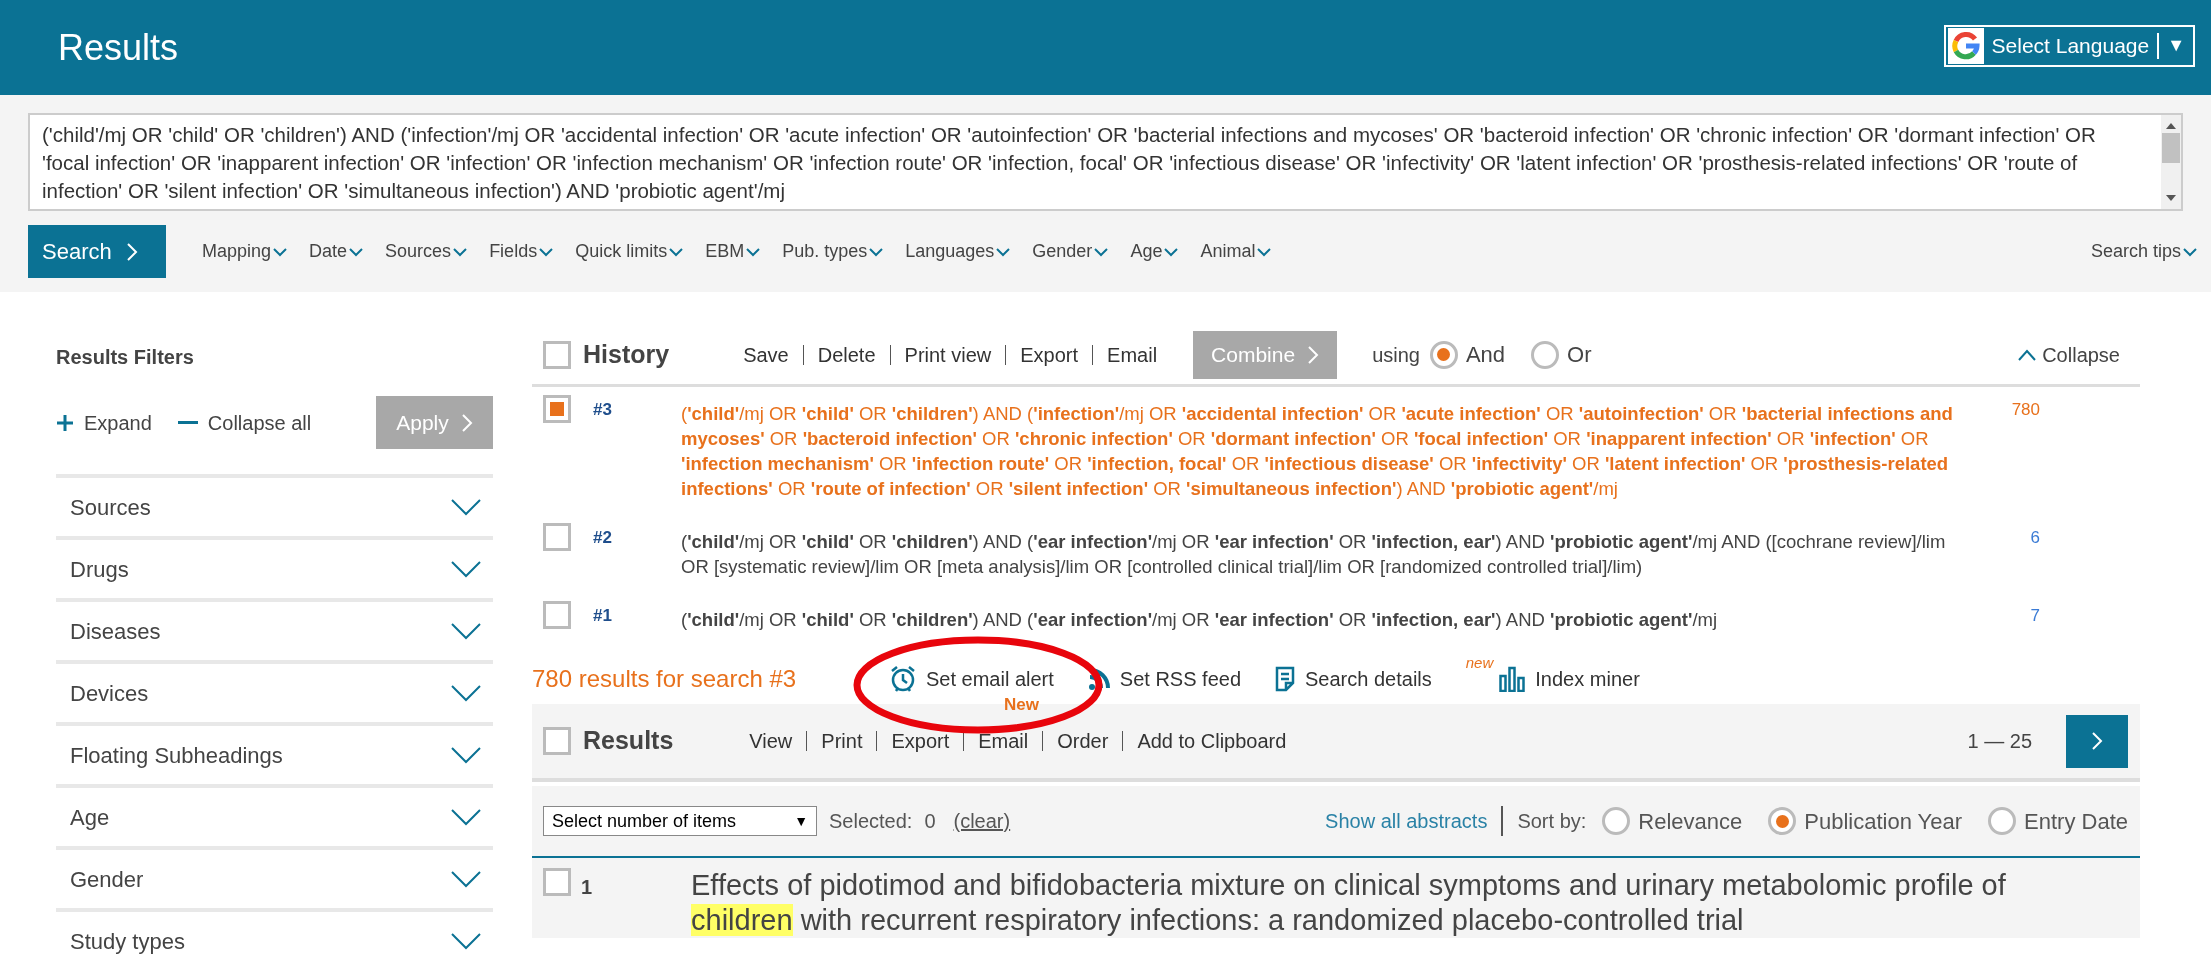 This screenshot has width=2211, height=960. What do you see at coordinates (1561, 354) in the screenshot?
I see `combine-option: Or` at bounding box center [1561, 354].